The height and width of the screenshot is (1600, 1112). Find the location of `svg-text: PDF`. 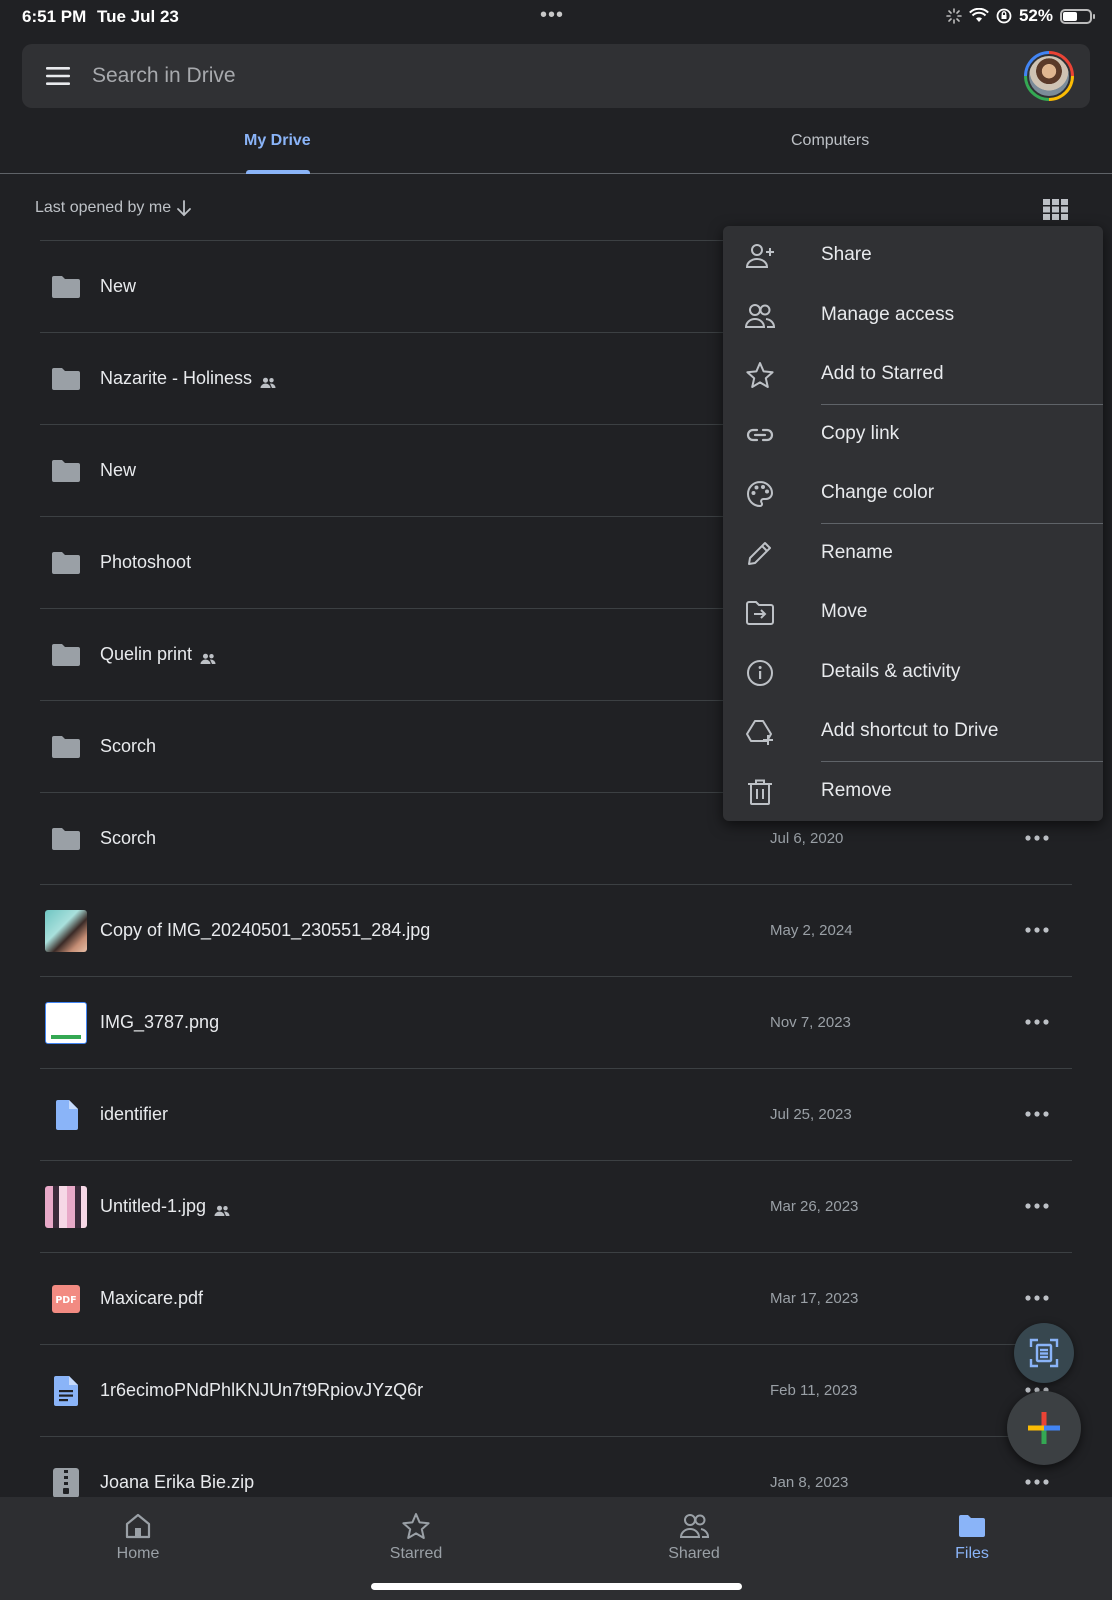

svg-text: PDF is located at coordinates (65, 1300).